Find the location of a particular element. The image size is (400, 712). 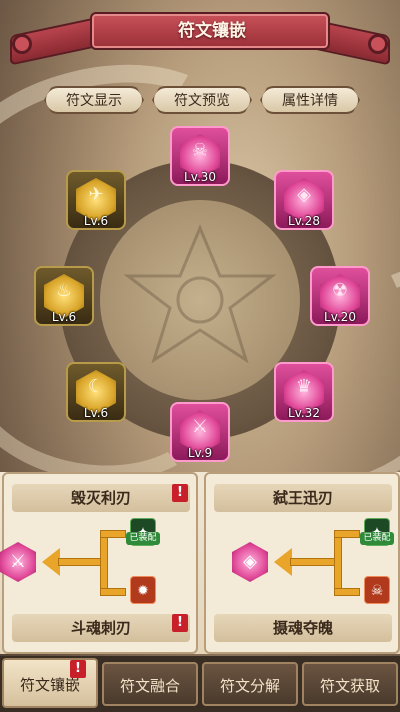

combo-card-subtitle: 斗魂刺刃 is located at coordinates (101, 628).